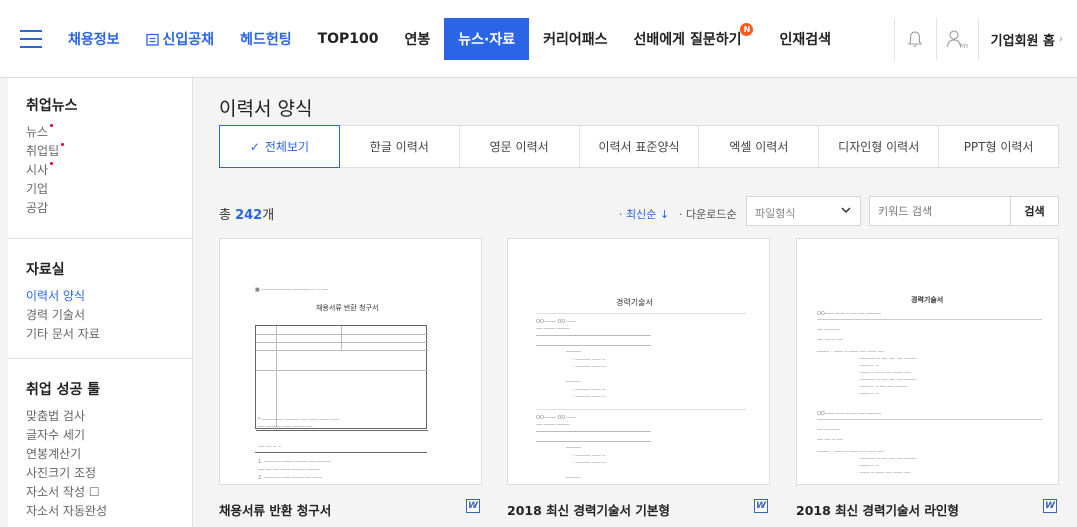 Image resolution: width=1077 pixels, height=527 pixels. I want to click on tab-all: ✓ 전체보기, so click(279, 146).